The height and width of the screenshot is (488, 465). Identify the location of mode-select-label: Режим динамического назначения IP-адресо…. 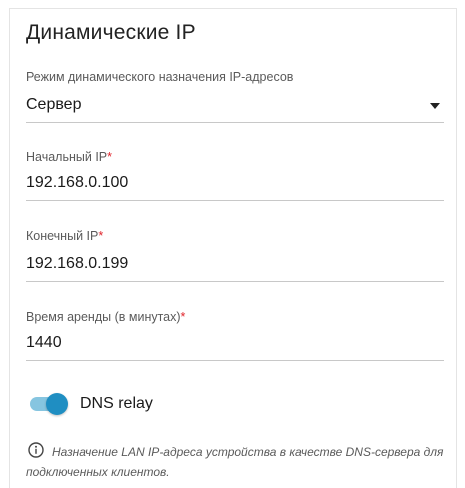
(160, 77).